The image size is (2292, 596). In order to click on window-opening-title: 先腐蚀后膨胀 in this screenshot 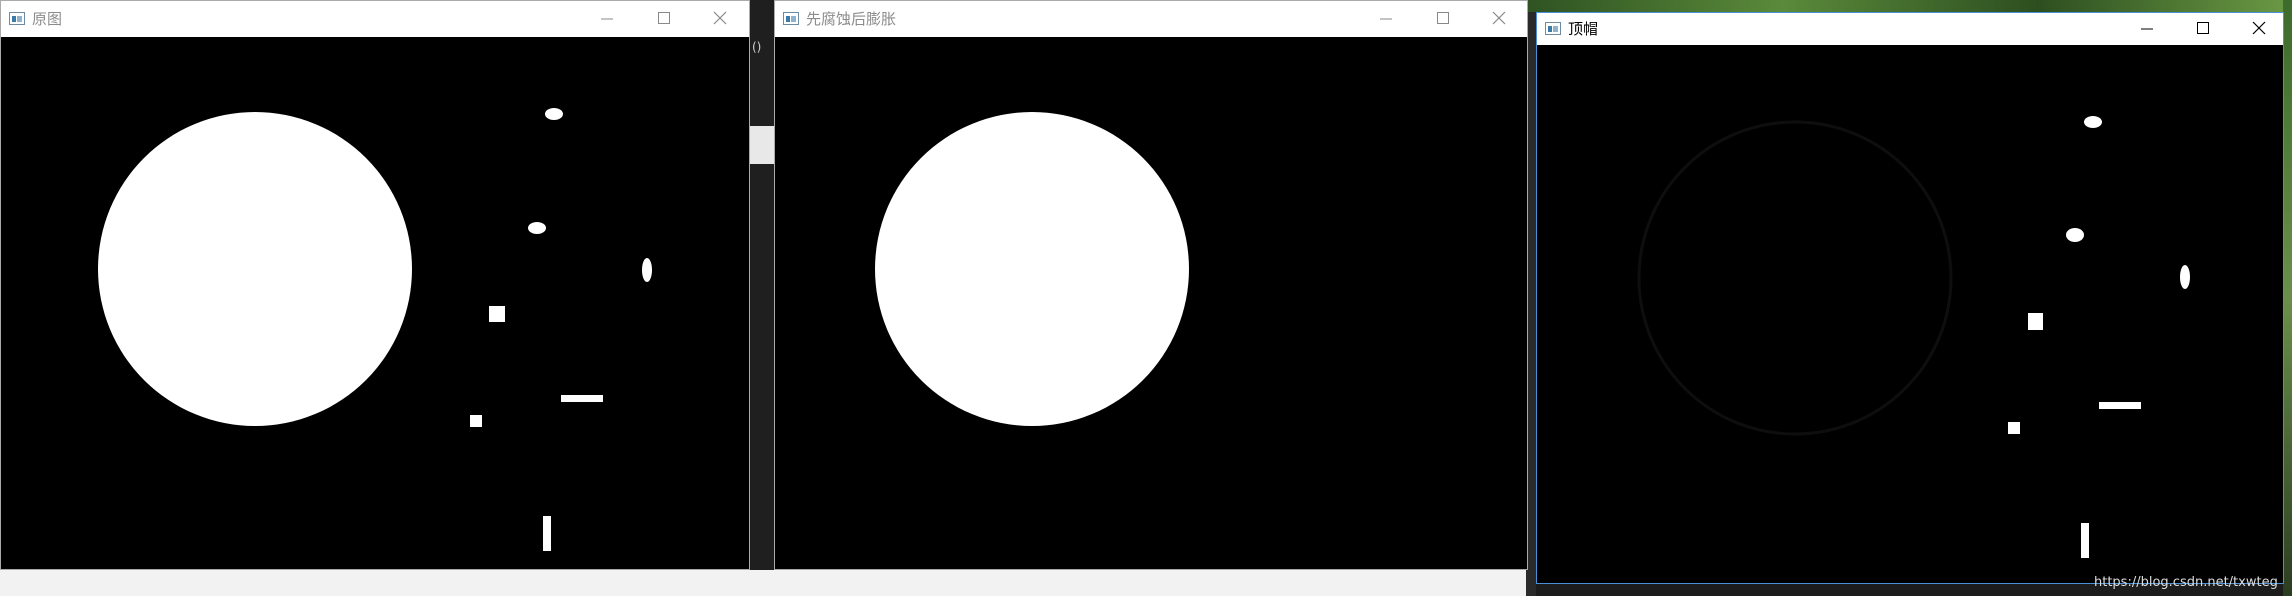, I will do `click(851, 19)`.